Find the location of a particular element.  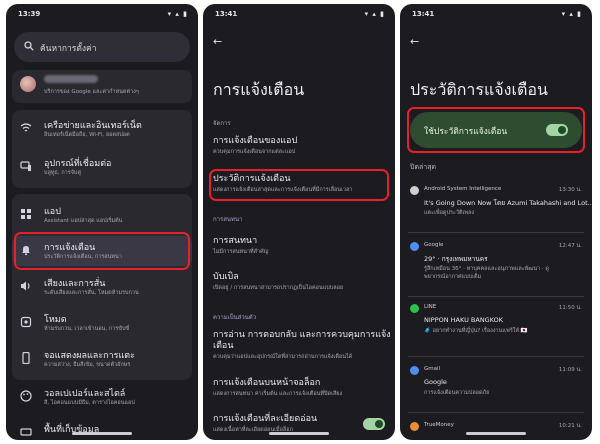

android-intelligence-icon is located at coordinates (414, 190).